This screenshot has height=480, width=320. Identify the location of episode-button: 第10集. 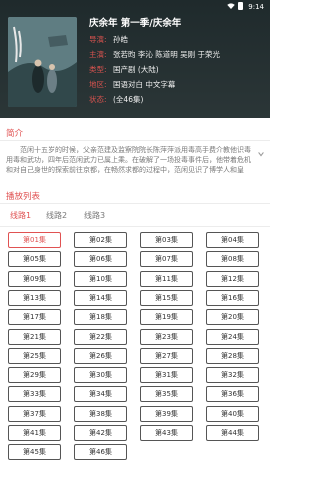
(100, 278).